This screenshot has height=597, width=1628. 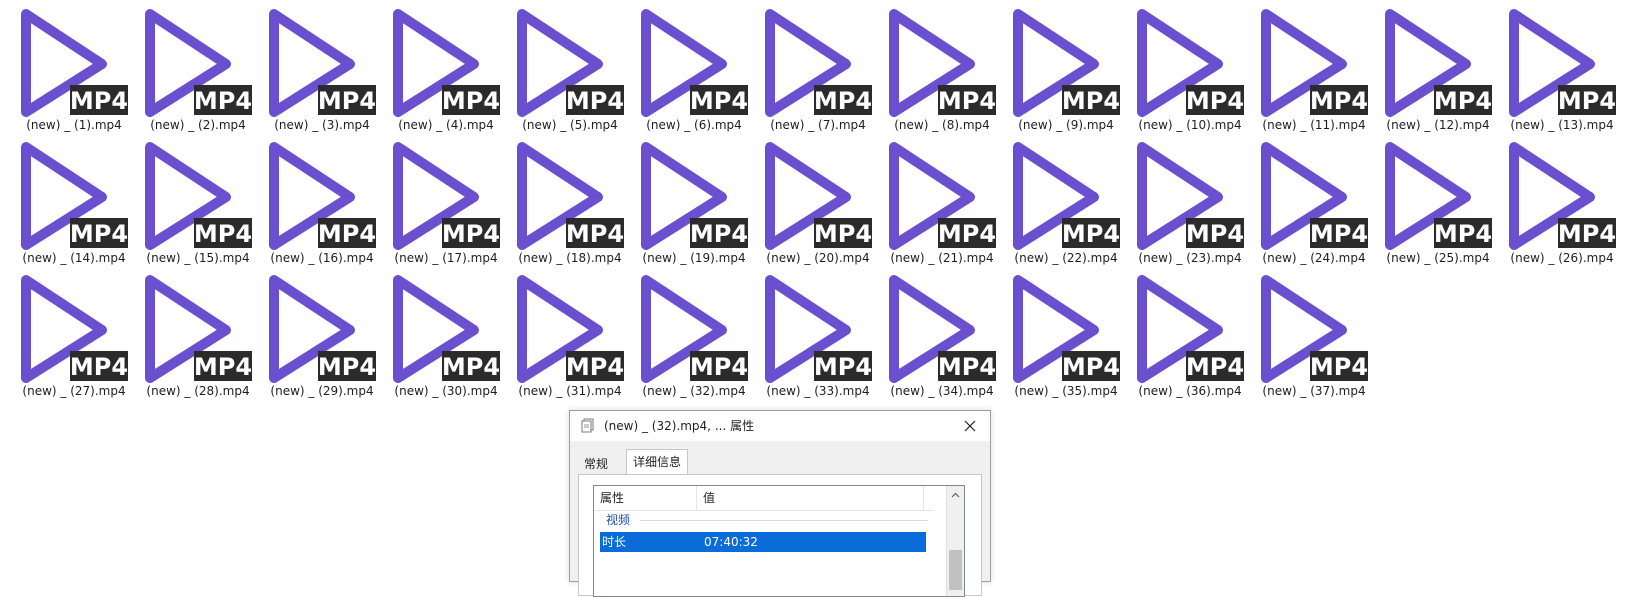 What do you see at coordinates (446, 336) in the screenshot?
I see `file-item: MP4 (new) _ (30).mp4` at bounding box center [446, 336].